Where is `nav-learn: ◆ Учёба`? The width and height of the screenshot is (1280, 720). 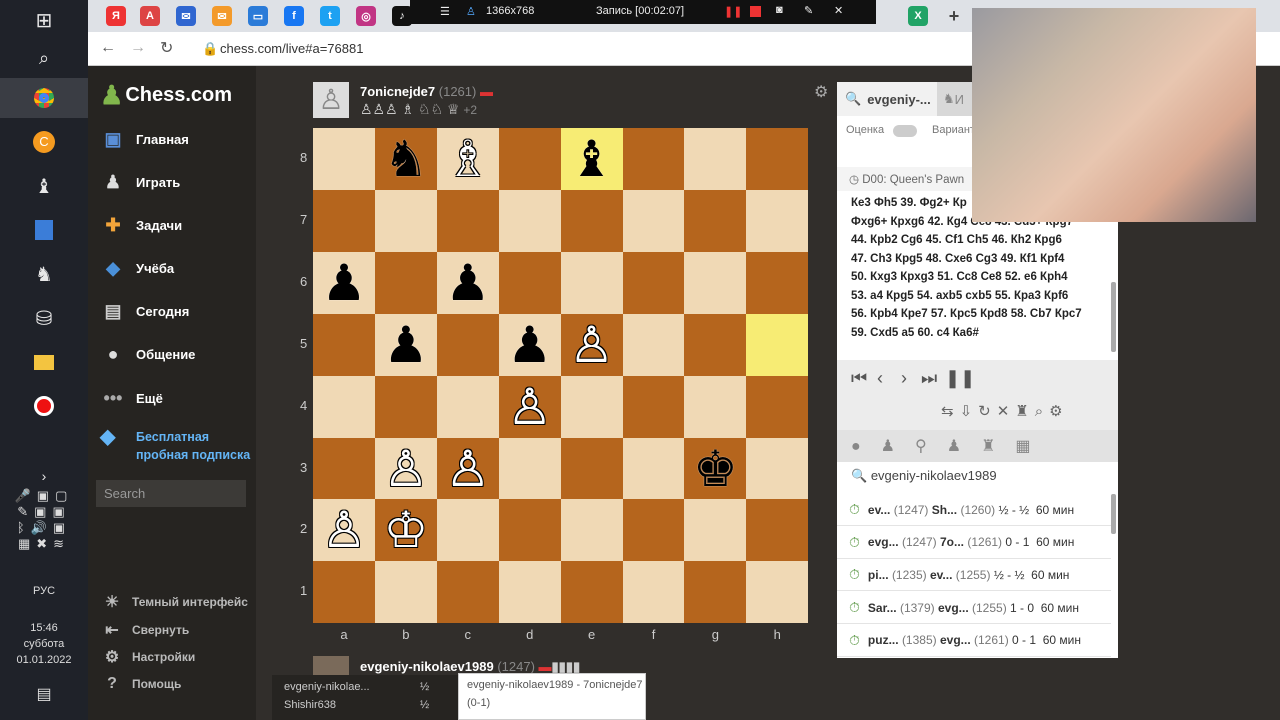 nav-learn: ◆ Учёба is located at coordinates (137, 268).